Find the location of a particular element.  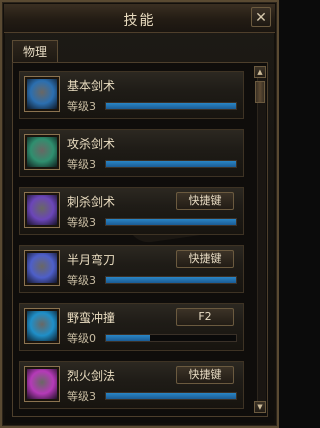

skill-row: 攻杀剑术 等级3 is located at coordinates (131, 153).